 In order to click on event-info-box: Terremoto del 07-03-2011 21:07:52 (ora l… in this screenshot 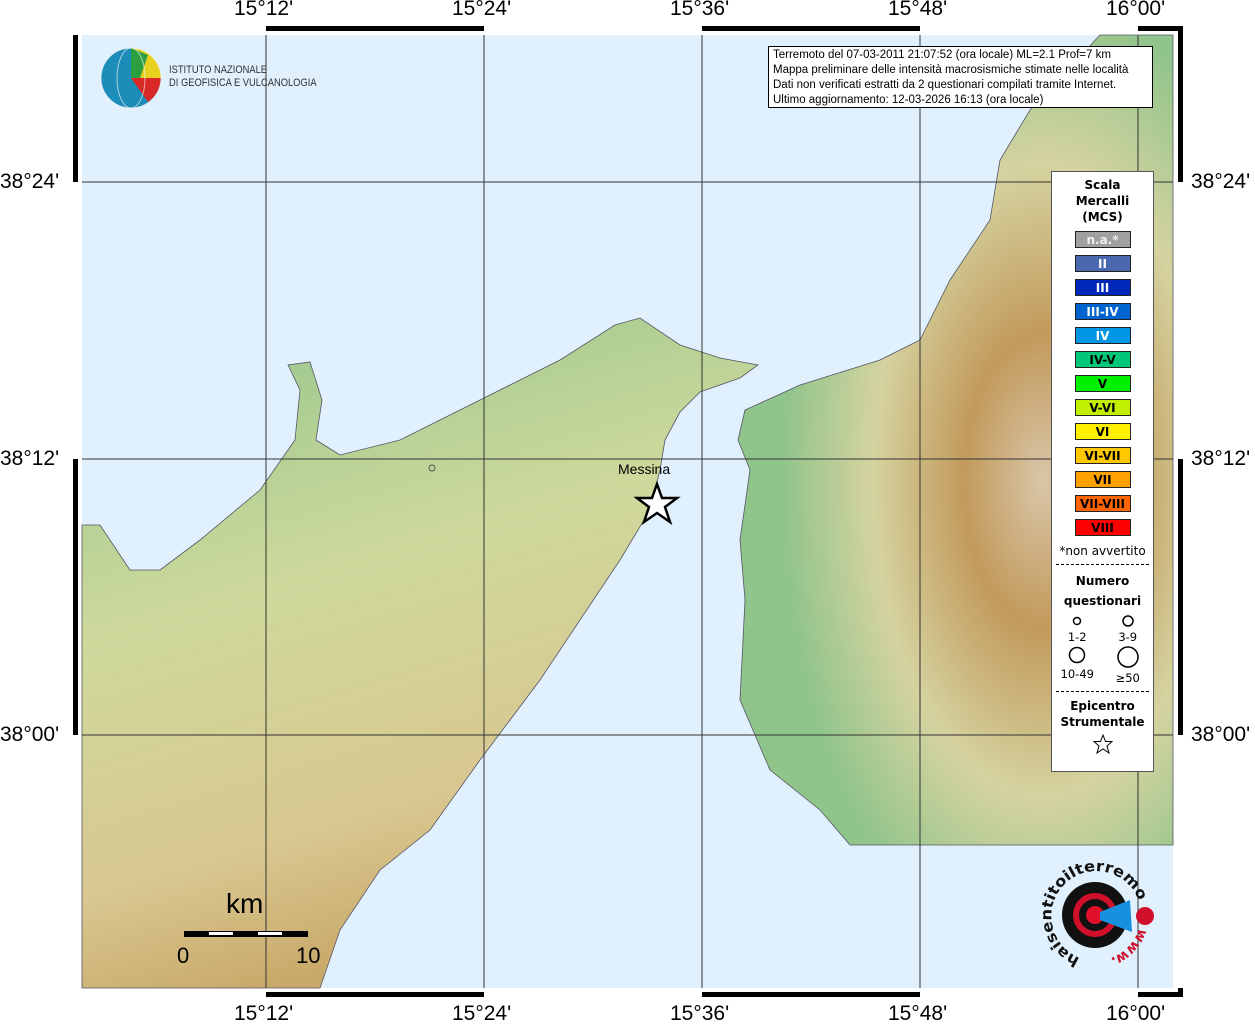, I will do `click(960, 77)`.